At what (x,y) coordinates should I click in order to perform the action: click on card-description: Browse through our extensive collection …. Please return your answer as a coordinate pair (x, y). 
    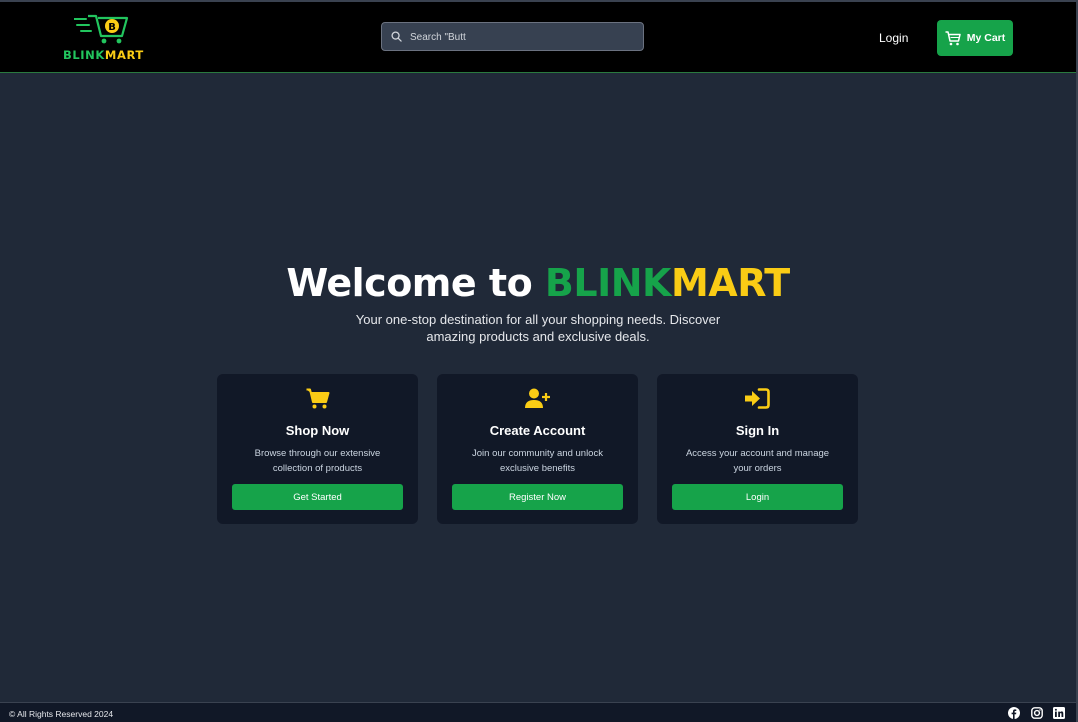
    Looking at the image, I should click on (317, 461).